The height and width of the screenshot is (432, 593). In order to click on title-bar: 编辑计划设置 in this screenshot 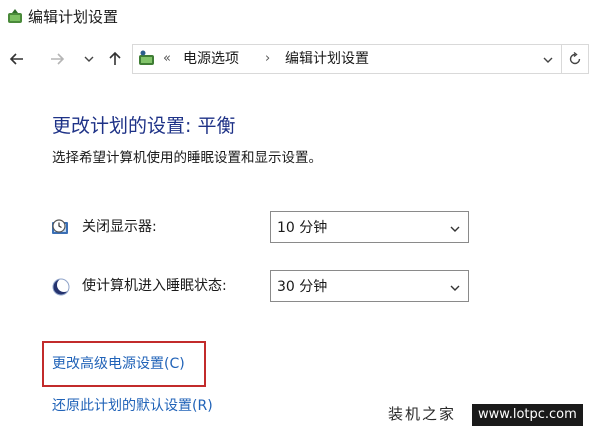, I will do `click(296, 17)`.